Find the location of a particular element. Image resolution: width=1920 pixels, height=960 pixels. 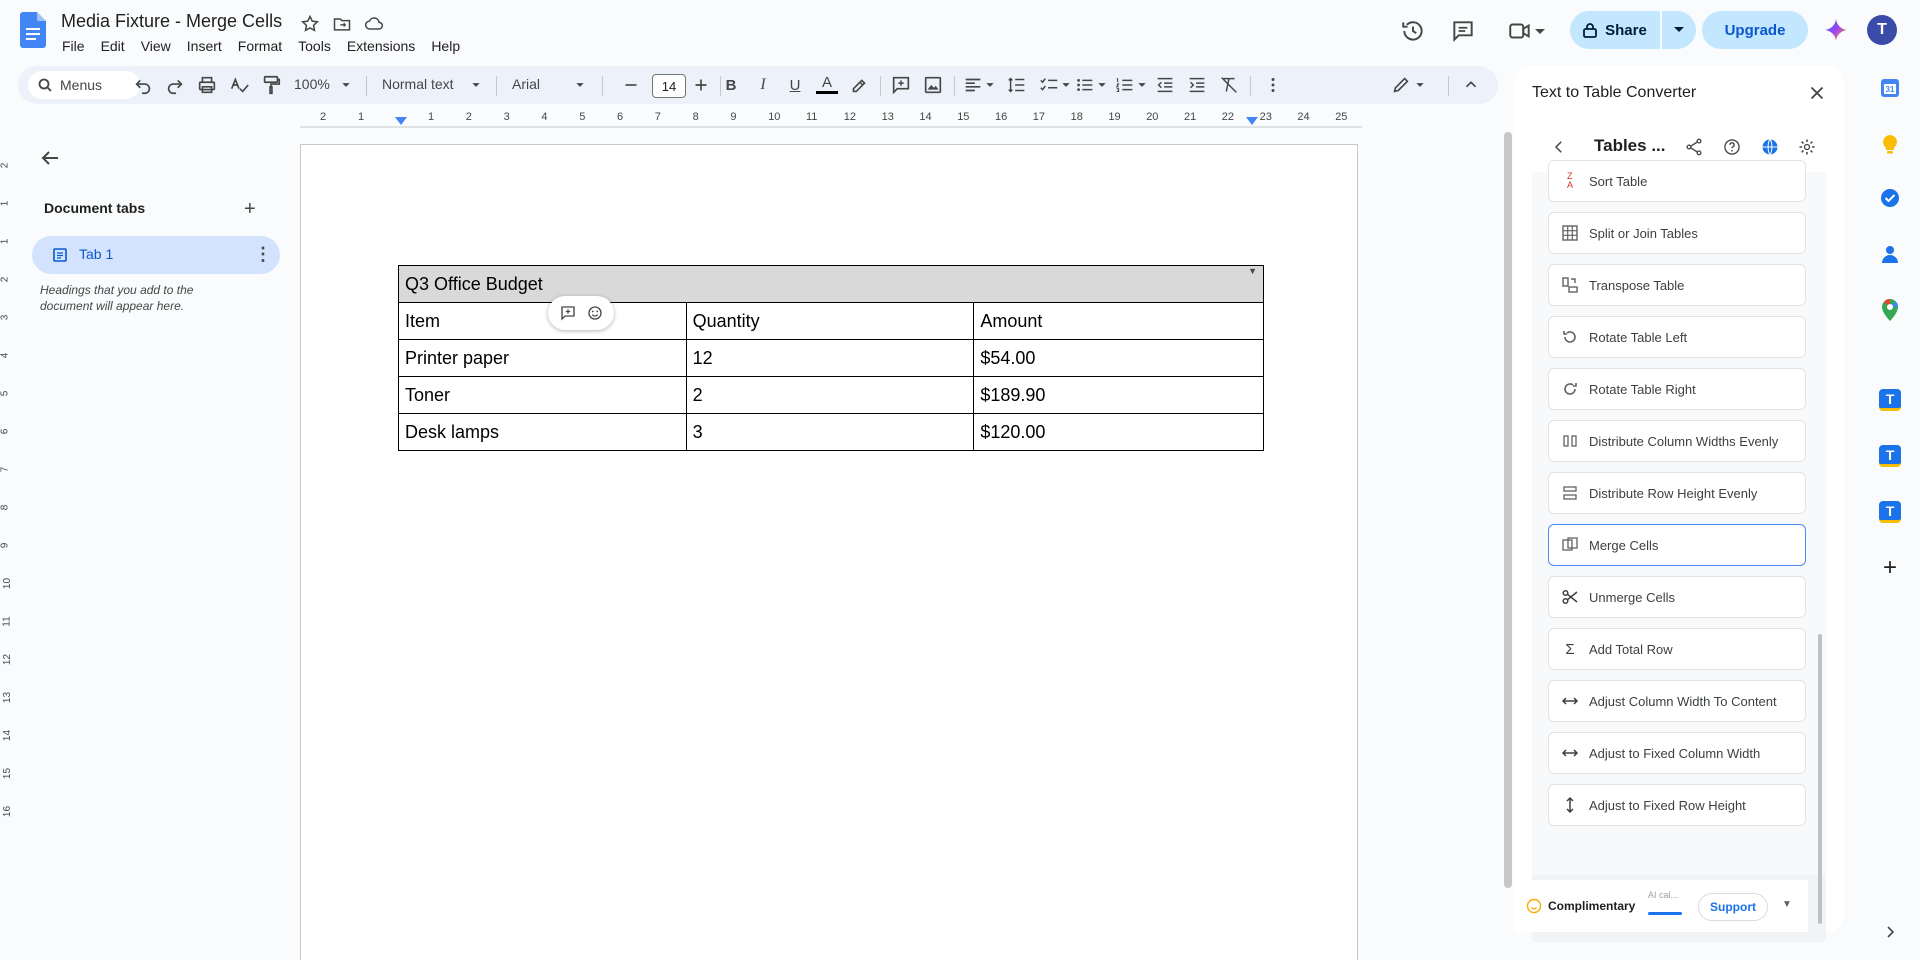

align-chevron-down-icon is located at coordinates (990, 85).